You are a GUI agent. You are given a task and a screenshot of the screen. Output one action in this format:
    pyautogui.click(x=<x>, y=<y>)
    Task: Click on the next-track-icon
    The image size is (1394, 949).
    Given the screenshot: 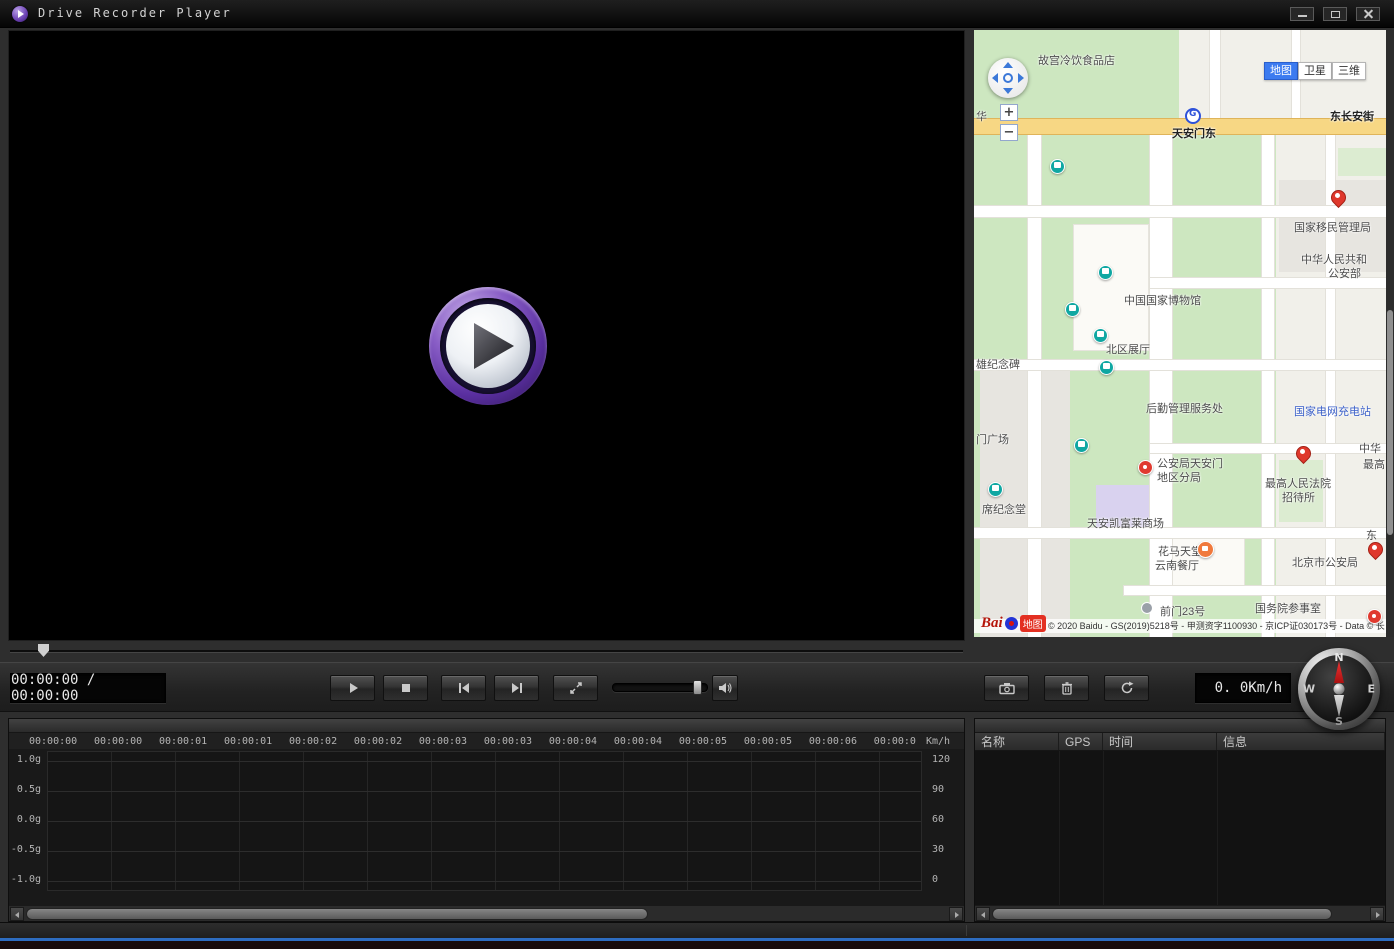 What is the action you would take?
    pyautogui.click(x=516, y=688)
    